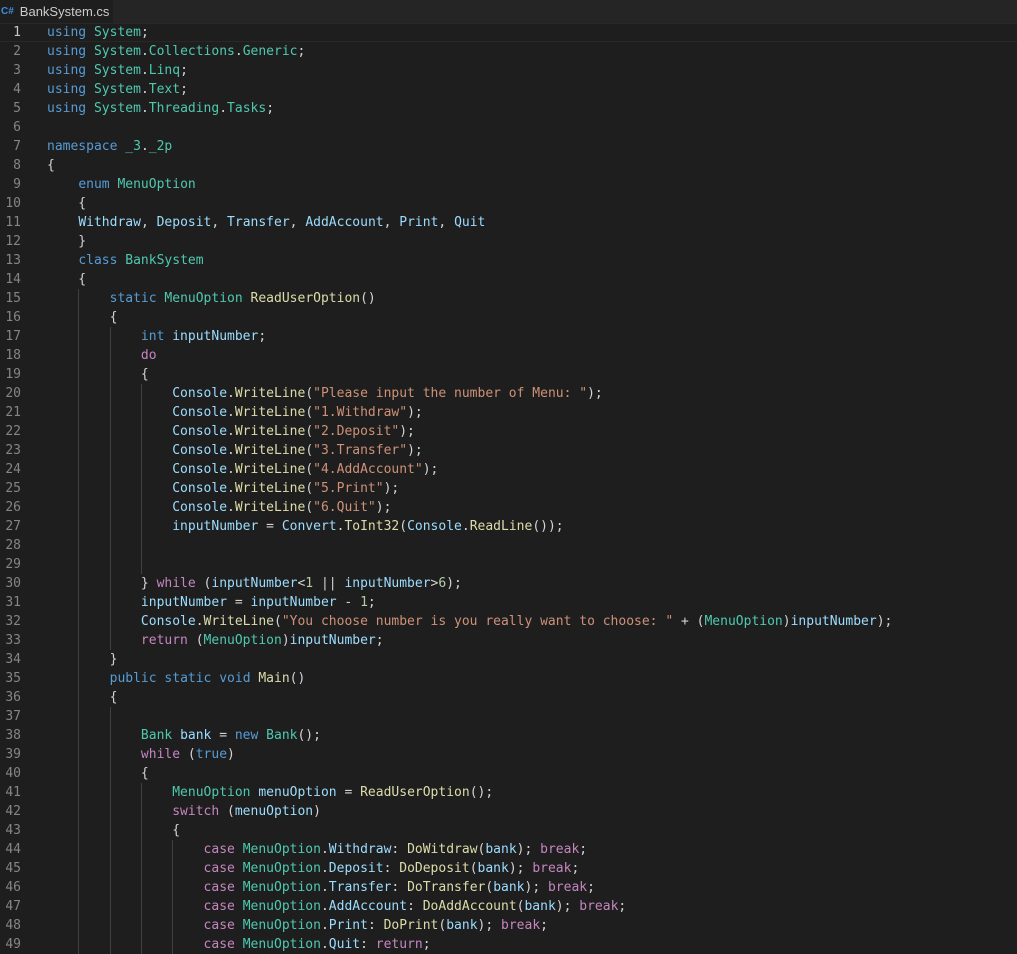  Describe the element at coordinates (13, 336) in the screenshot. I see `line-number: 17` at that location.